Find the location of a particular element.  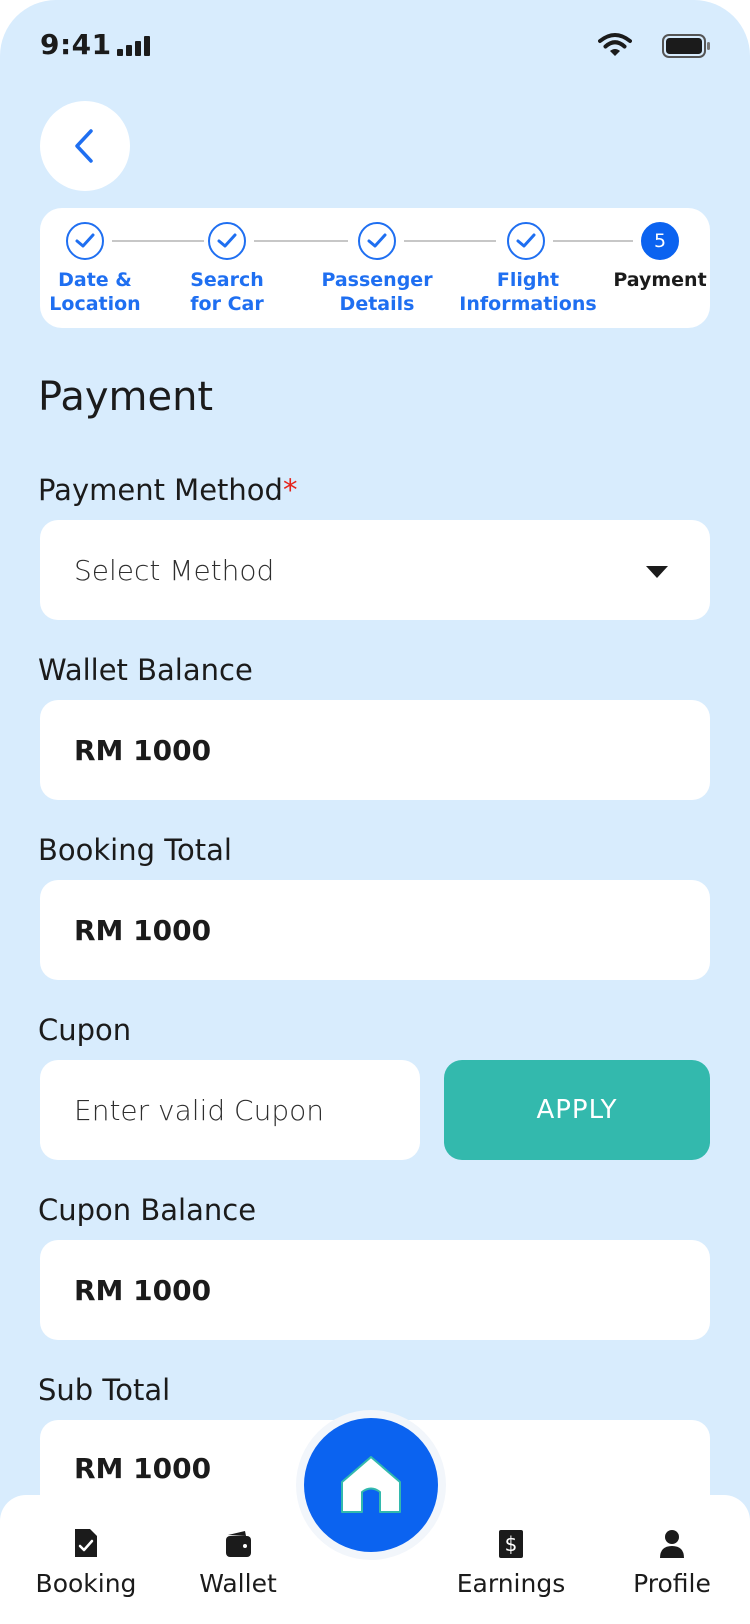

step-1-check is located at coordinates (85, 241).